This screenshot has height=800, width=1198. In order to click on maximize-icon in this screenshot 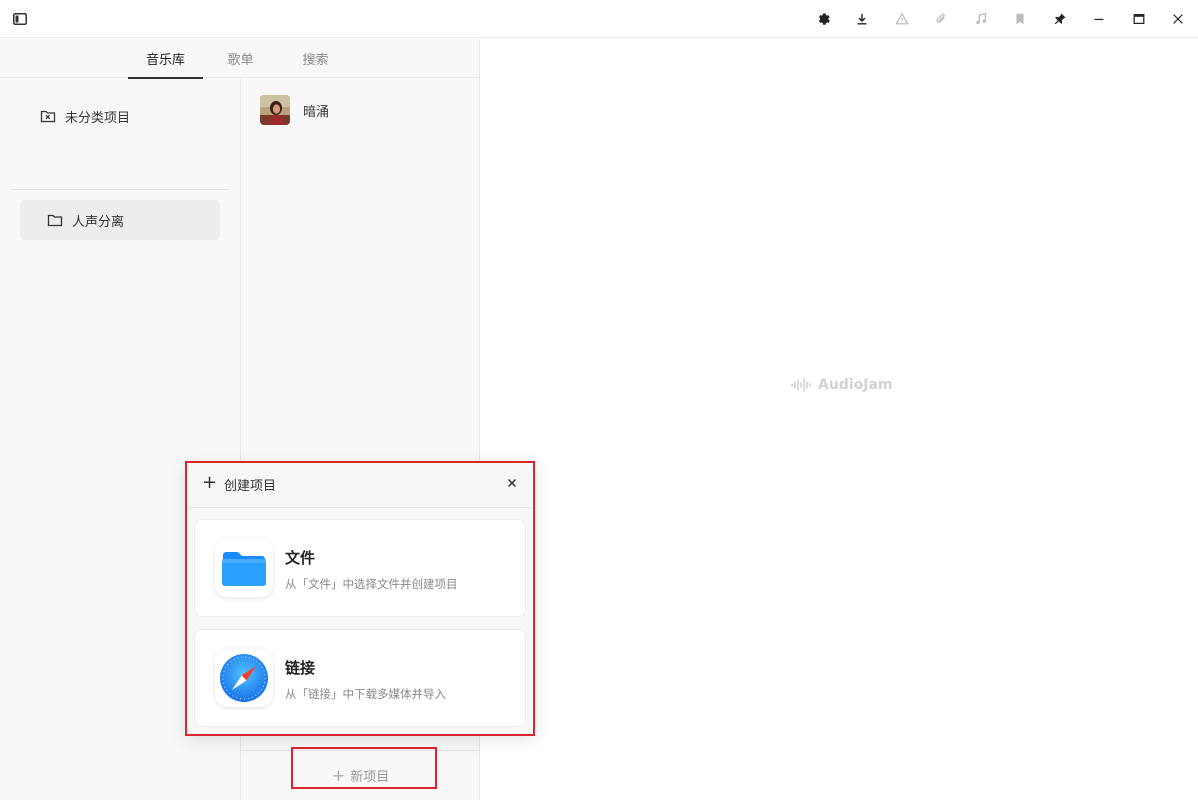, I will do `click(1139, 19)`.